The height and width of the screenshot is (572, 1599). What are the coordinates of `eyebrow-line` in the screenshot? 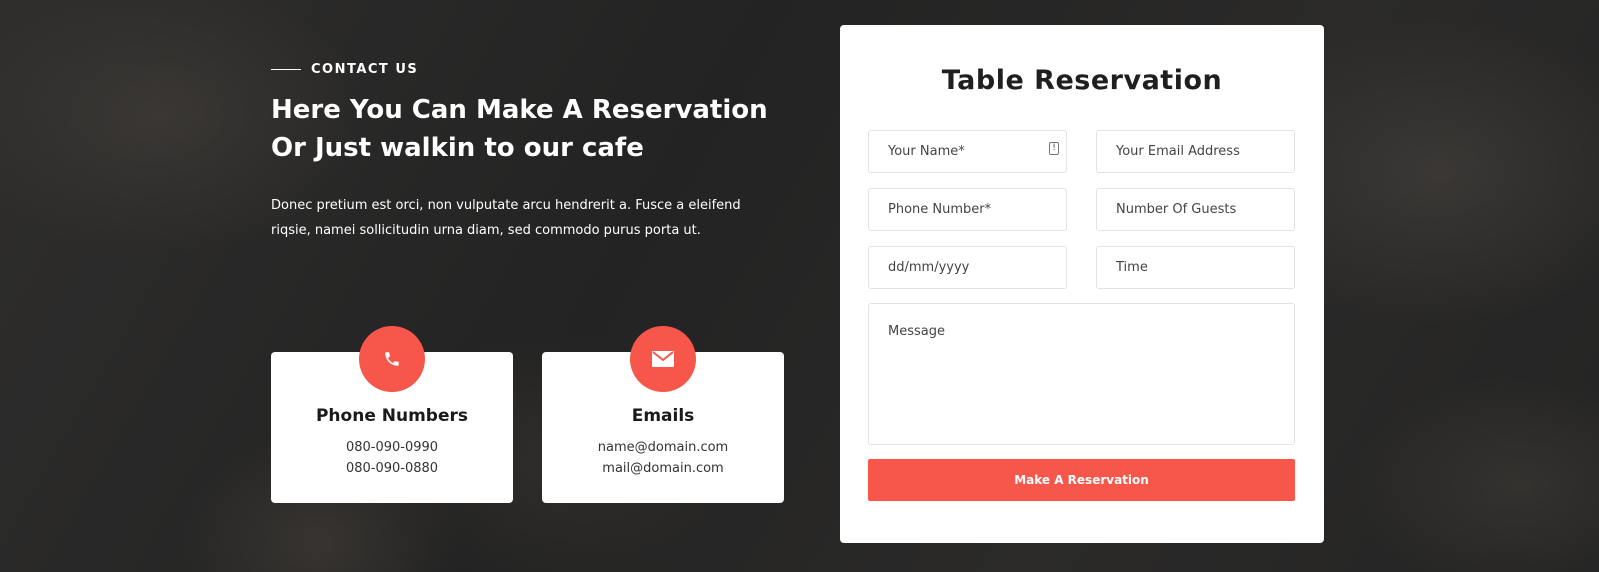 It's located at (286, 69).